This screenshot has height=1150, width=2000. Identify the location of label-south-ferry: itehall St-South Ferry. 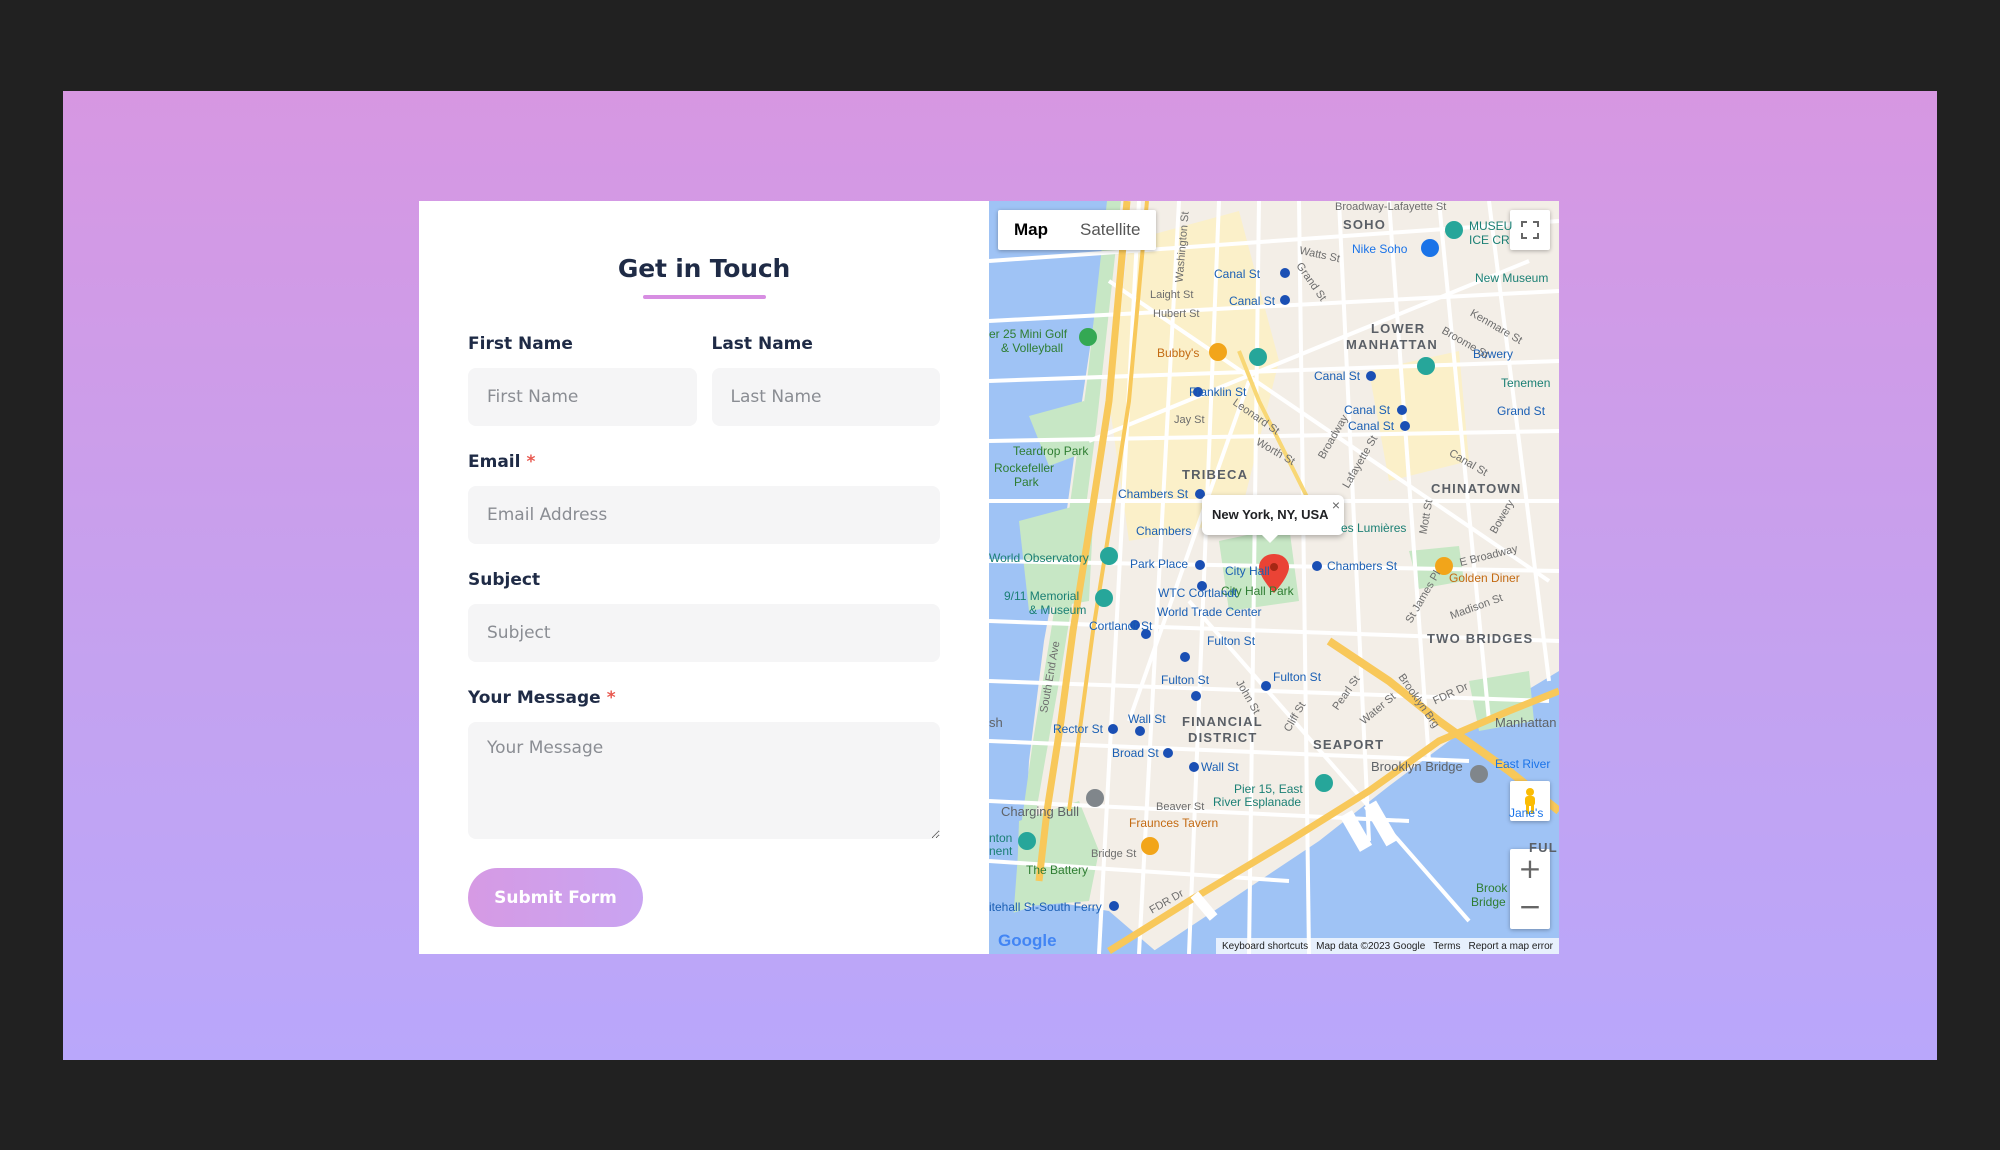
(1045, 907).